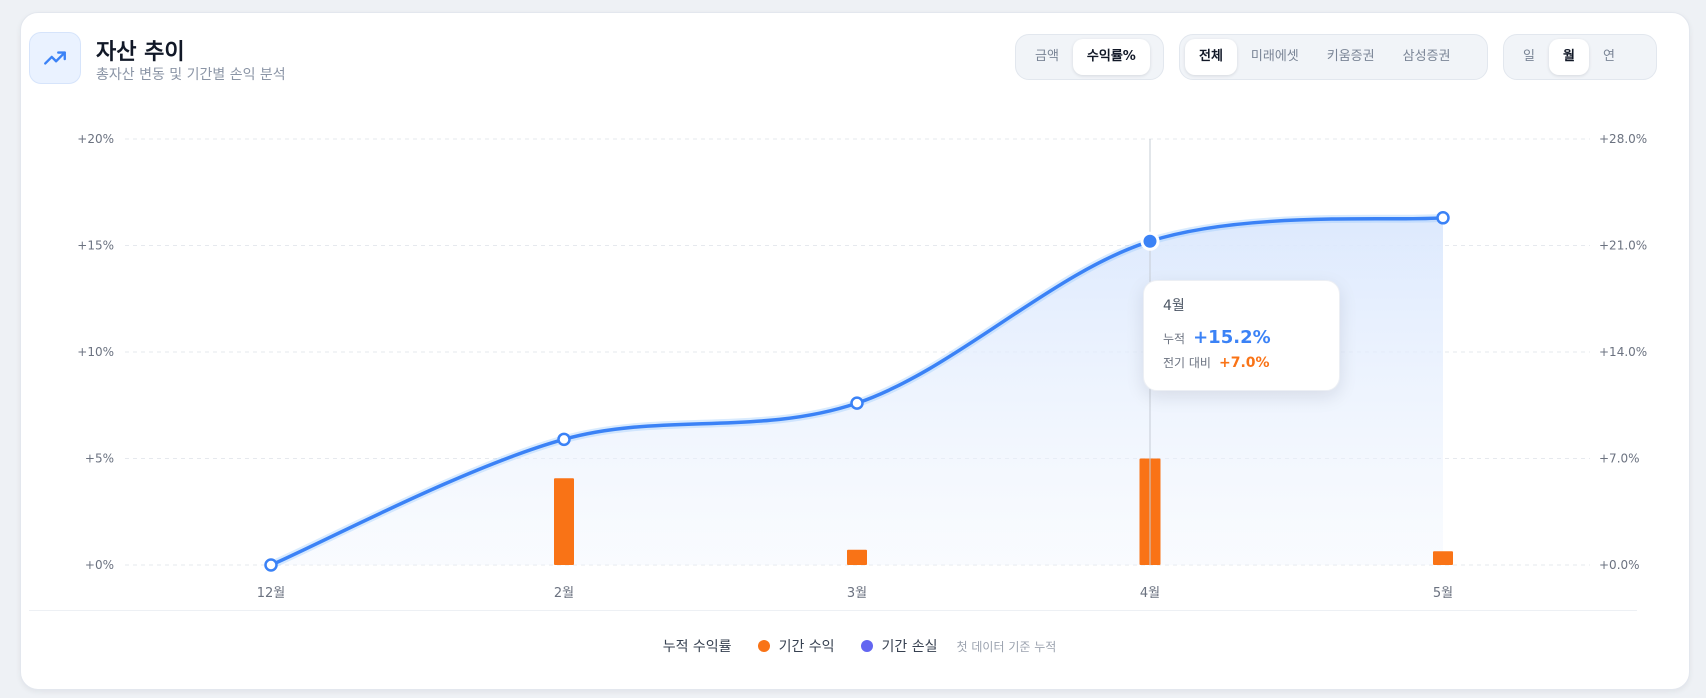 This screenshot has width=1706, height=698. Describe the element at coordinates (1623, 139) in the screenshot. I see `y-tick-right: +28.0%` at that location.